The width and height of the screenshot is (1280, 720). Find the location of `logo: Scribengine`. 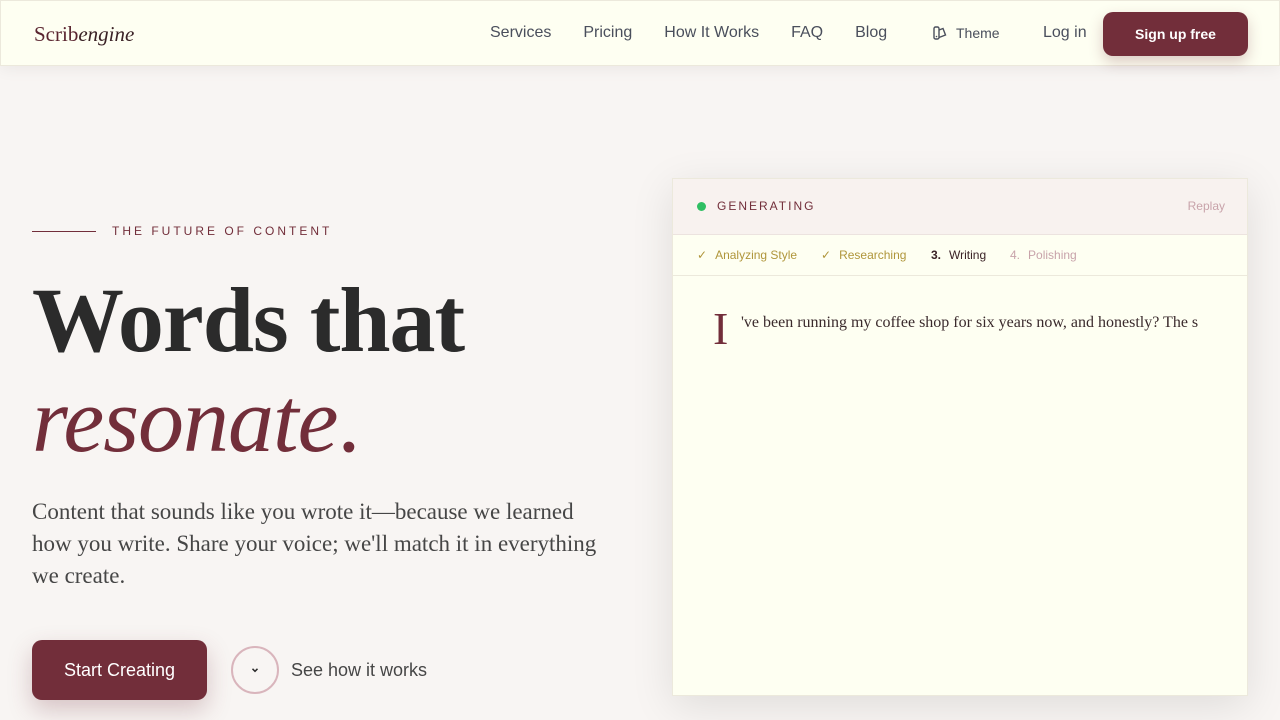

logo: Scribengine is located at coordinates (84, 34).